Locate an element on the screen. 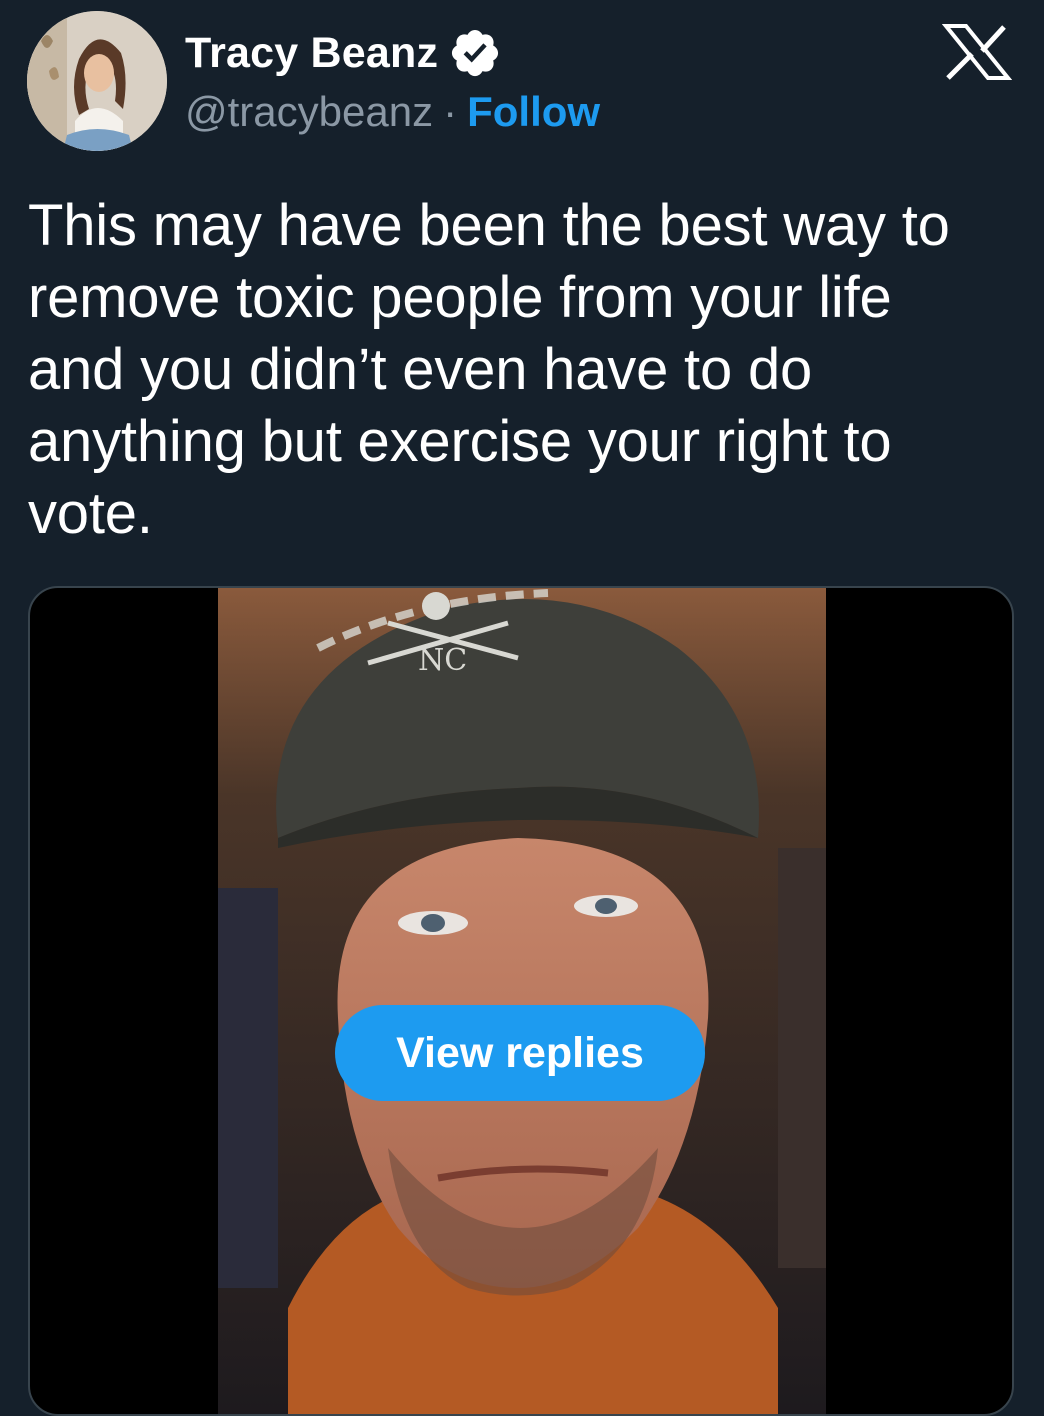 The width and height of the screenshot is (1044, 1416). handle-row: @tracybeanz · Follow is located at coordinates (392, 112).